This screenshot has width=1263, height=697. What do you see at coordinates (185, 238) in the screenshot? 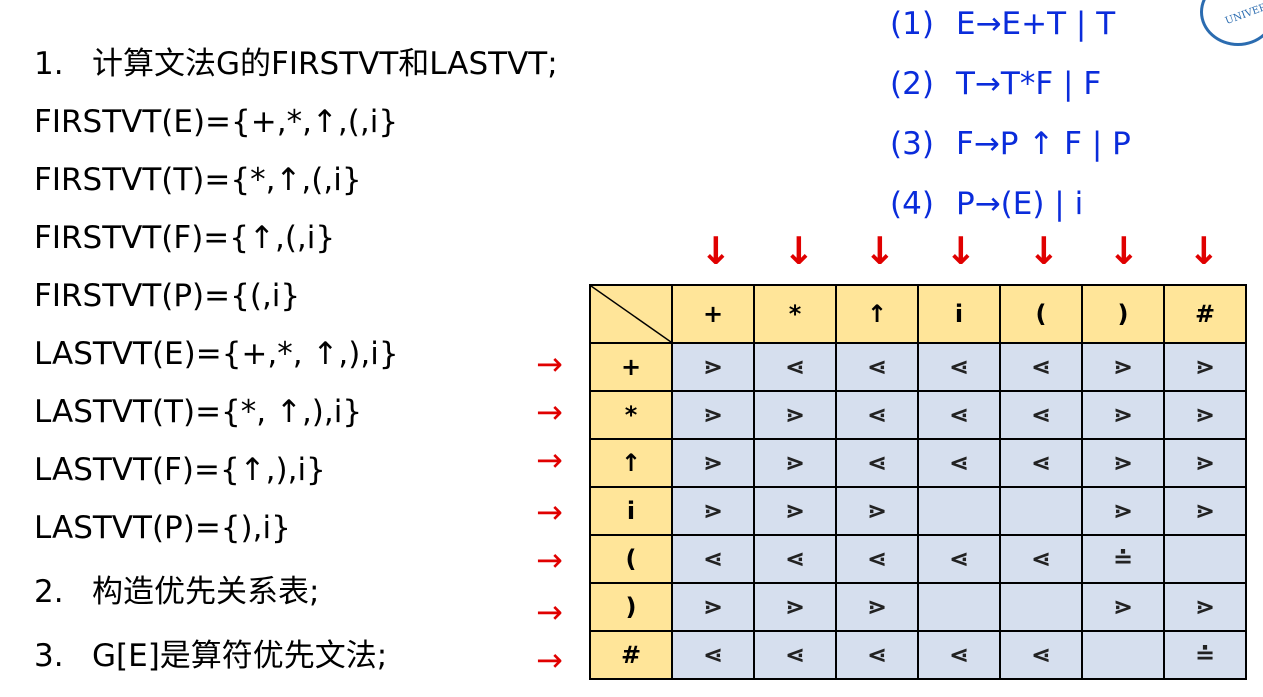
I see `firstvt-f: FIRSTVT(F)={↑,(,i}` at bounding box center [185, 238].